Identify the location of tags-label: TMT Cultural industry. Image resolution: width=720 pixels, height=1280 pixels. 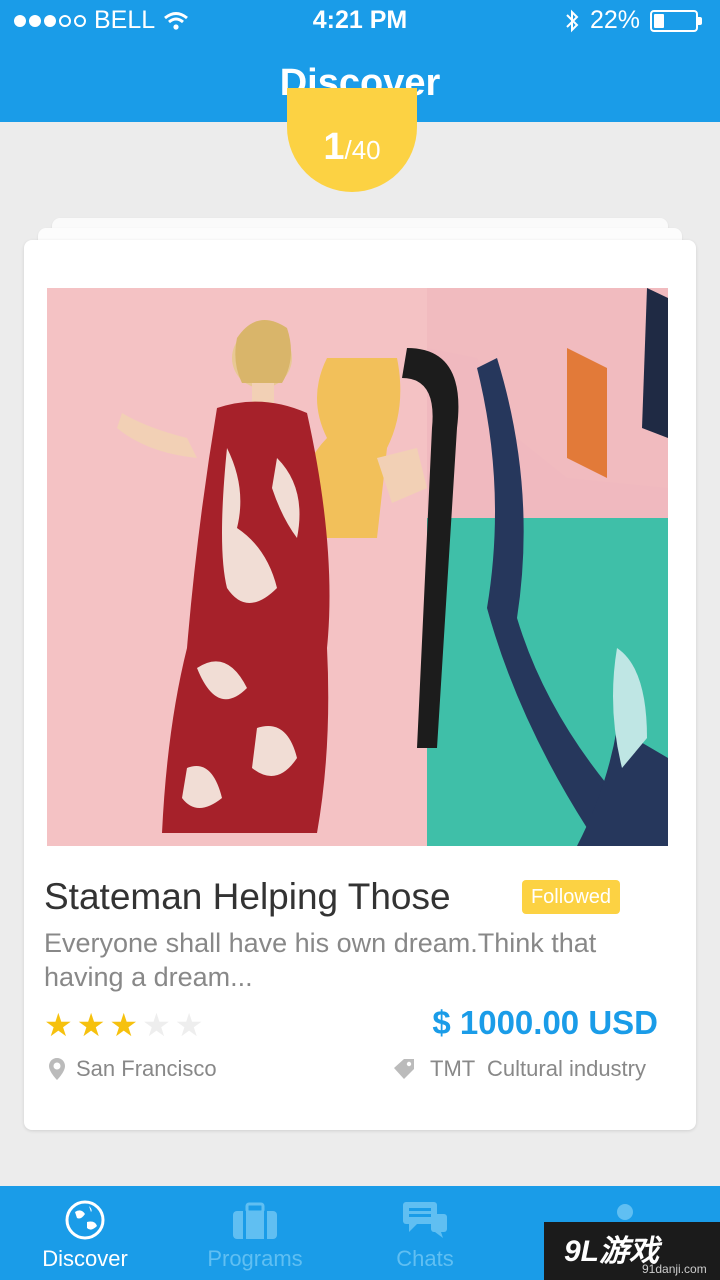
(538, 1068).